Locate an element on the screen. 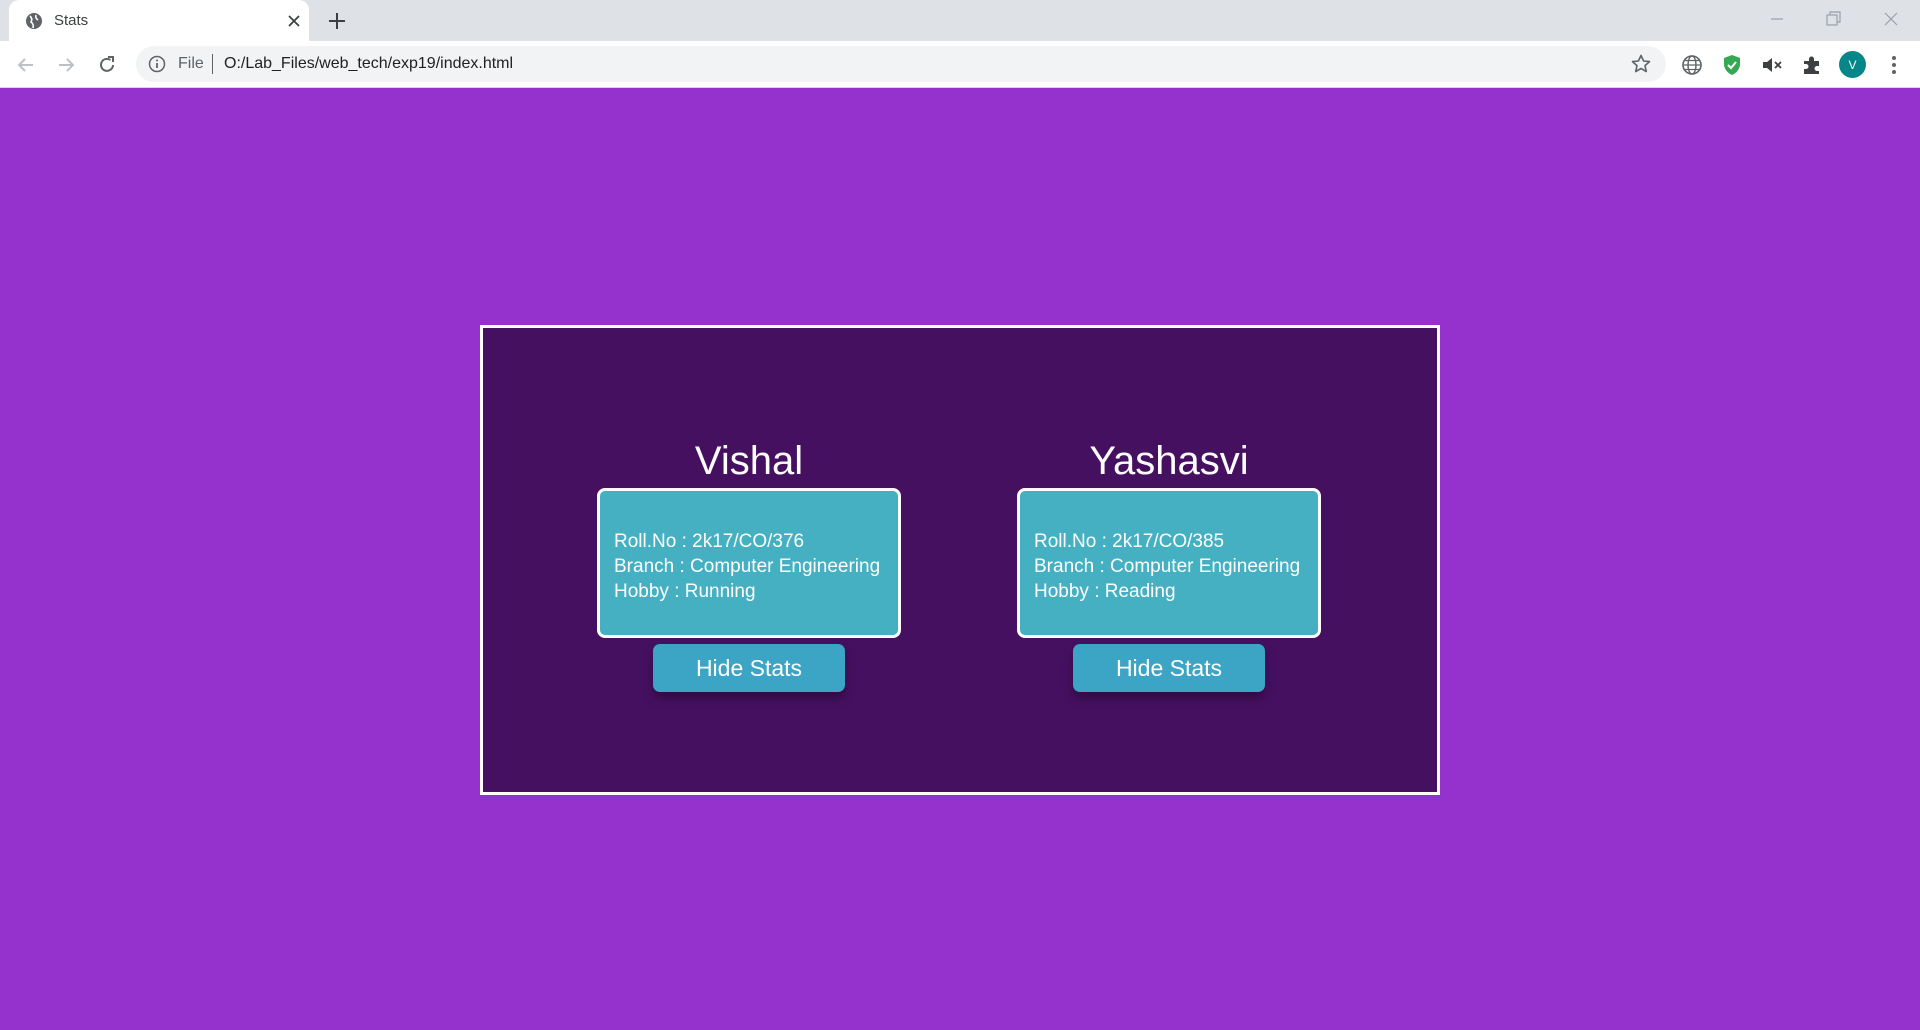 Image resolution: width=1920 pixels, height=1030 pixels. profile-avatar: V is located at coordinates (1852, 64).